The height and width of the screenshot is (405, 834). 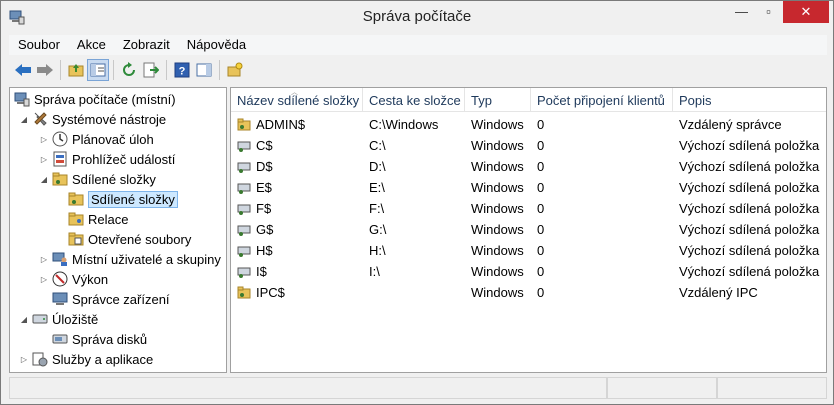 What do you see at coordinates (297, 100) in the screenshot?
I see `column-header-share-name: ︿ Název sdílené složky` at bounding box center [297, 100].